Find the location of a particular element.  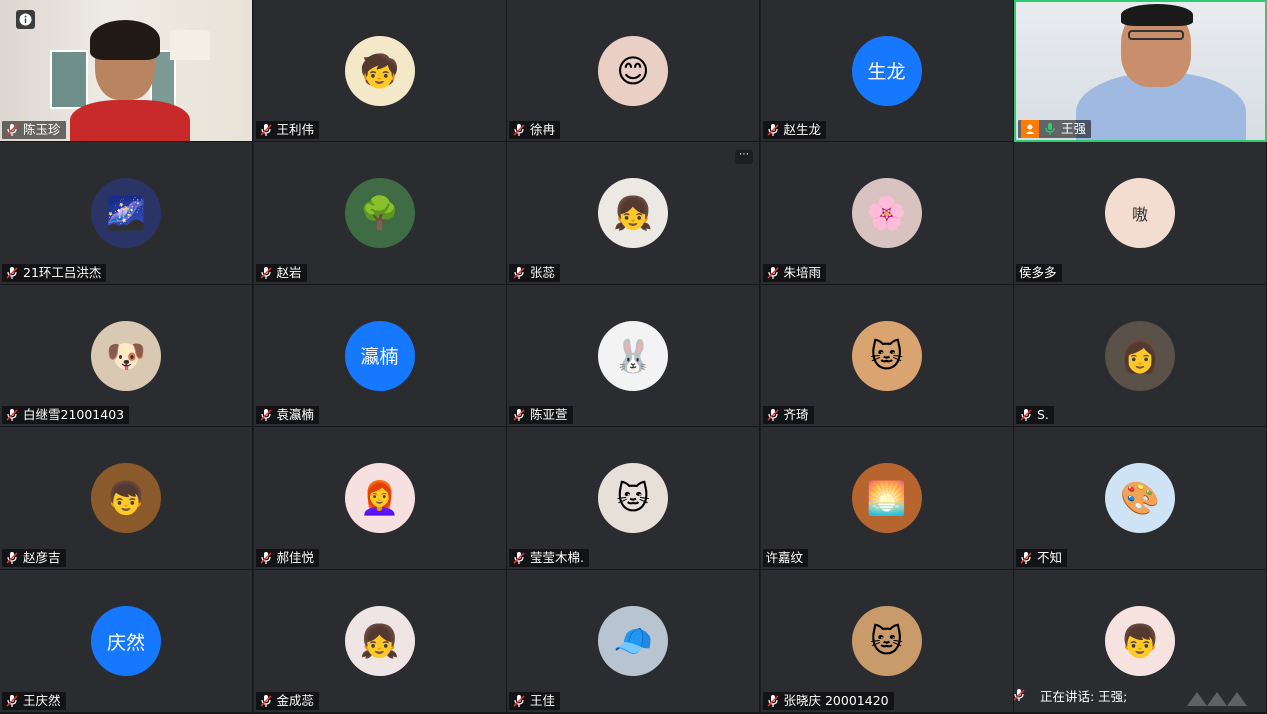

avatar: 👦 is located at coordinates (1140, 641).